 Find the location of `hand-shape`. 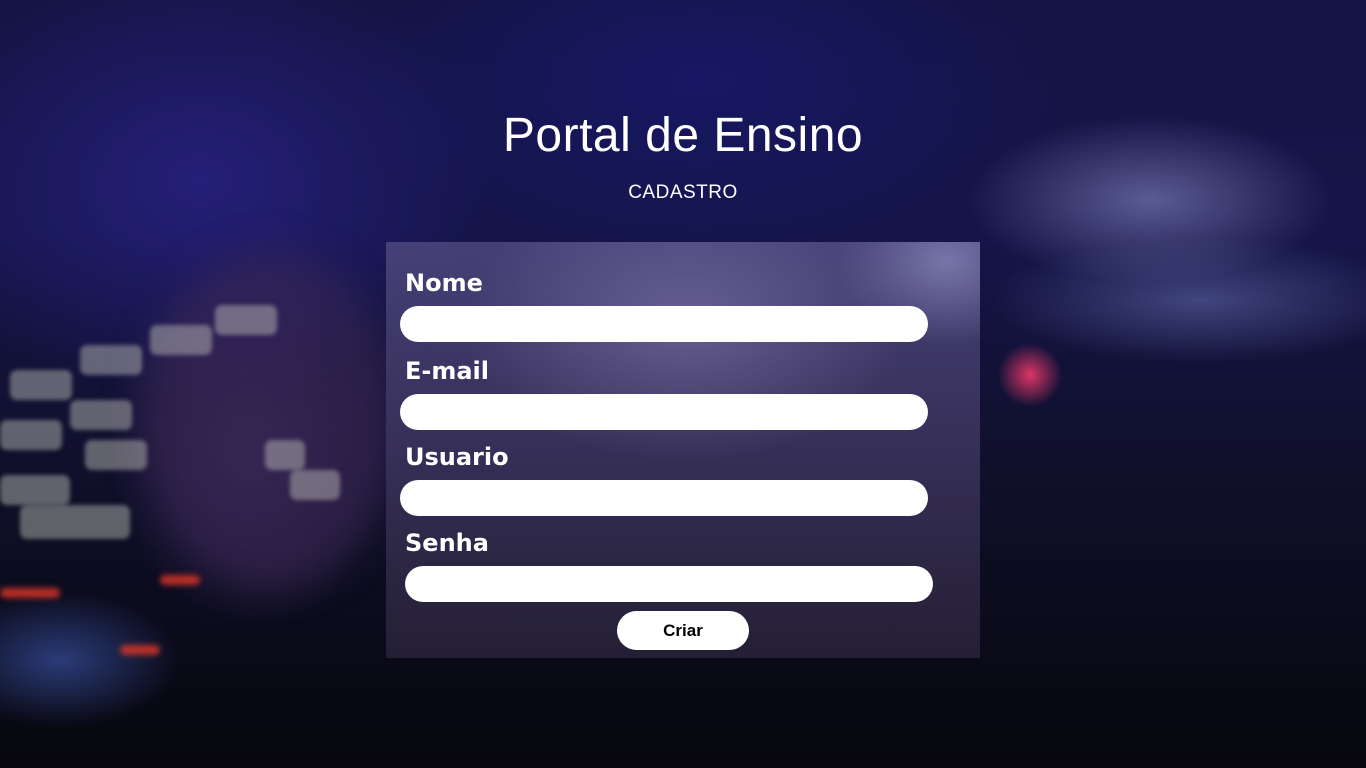

hand-shape is located at coordinates (270, 420).